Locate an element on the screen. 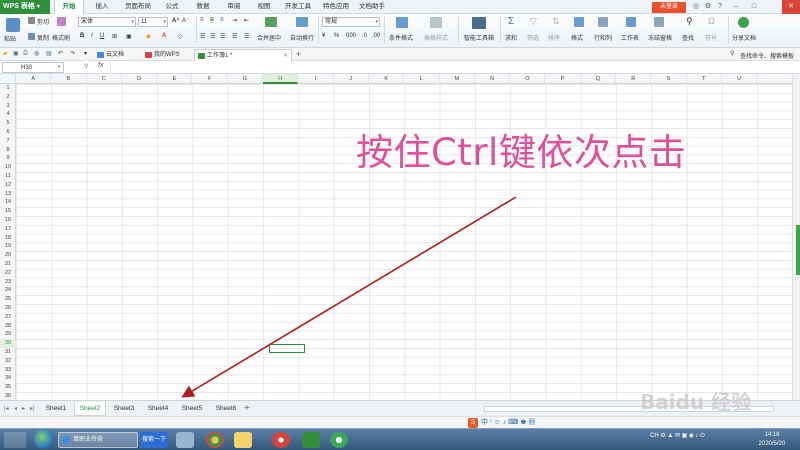 This screenshot has height=450, width=800. filter-button: 筛选 is located at coordinates (533, 37).